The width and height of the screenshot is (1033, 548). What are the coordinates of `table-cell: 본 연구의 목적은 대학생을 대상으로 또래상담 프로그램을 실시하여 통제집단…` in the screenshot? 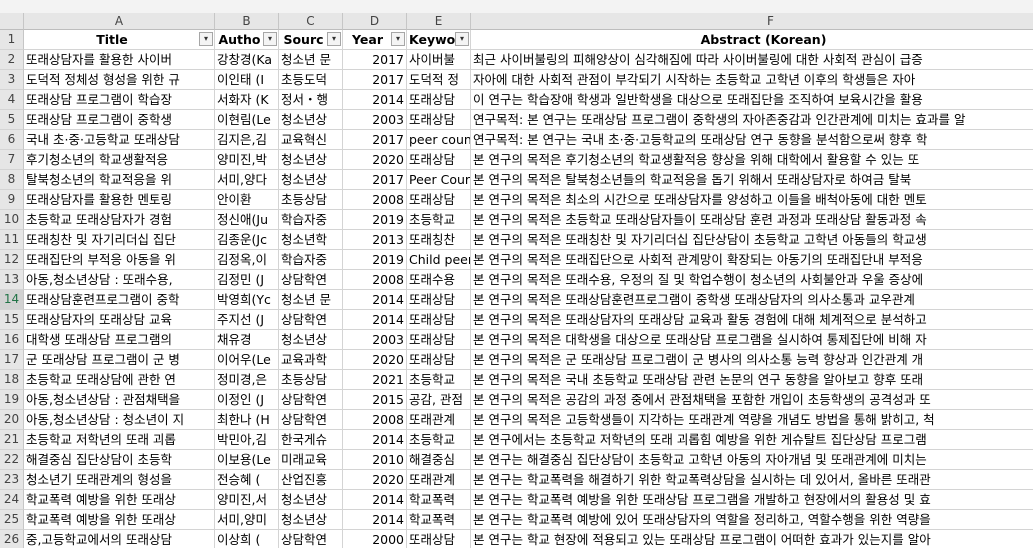 It's located at (752, 340).